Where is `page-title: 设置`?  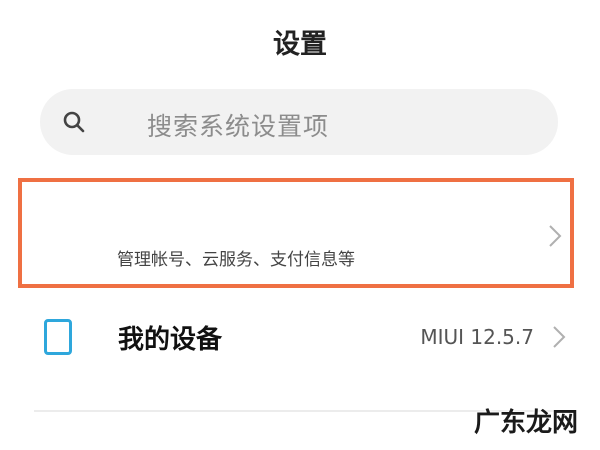
page-title: 设置 is located at coordinates (300, 44).